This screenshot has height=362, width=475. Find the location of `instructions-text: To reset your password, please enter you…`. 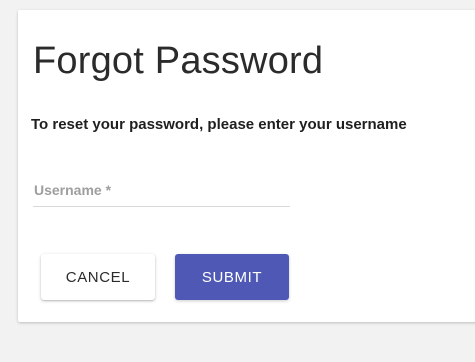

instructions-text: To reset your password, please enter you… is located at coordinates (219, 124).